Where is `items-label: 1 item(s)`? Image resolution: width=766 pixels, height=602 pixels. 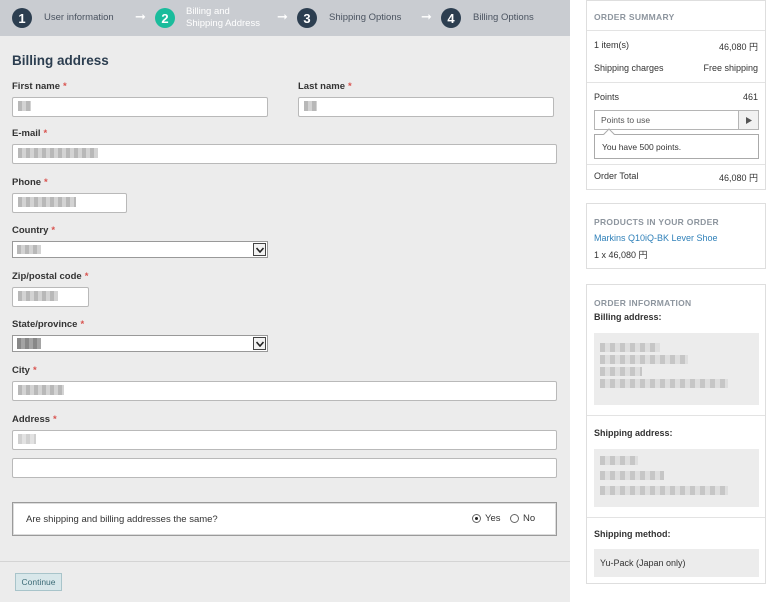
items-label: 1 item(s) is located at coordinates (612, 45).